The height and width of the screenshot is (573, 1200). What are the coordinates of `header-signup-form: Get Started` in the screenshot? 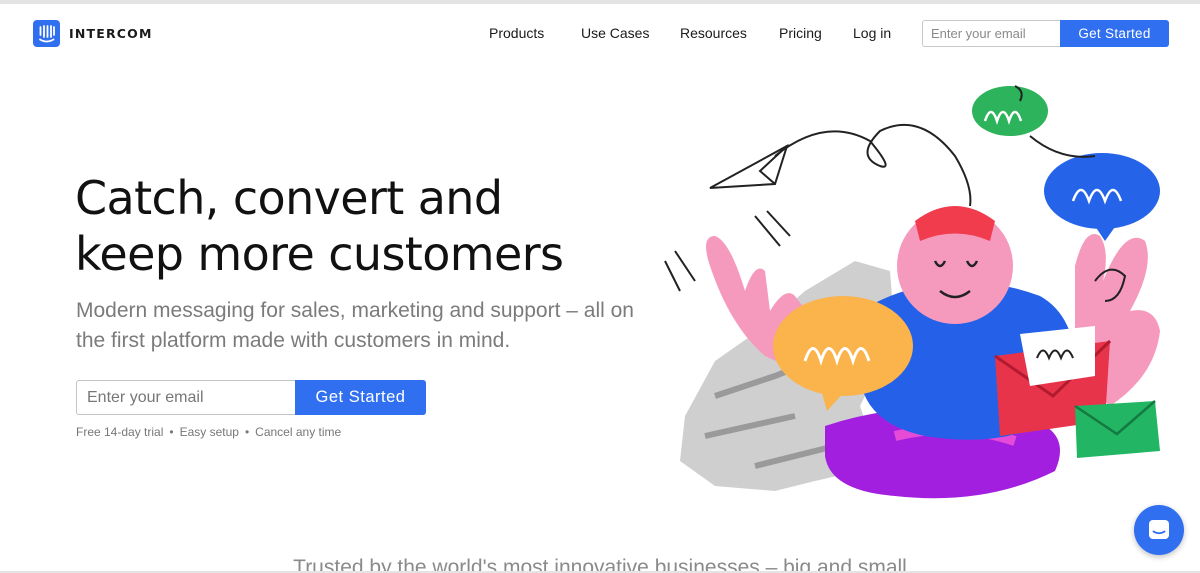 It's located at (1045, 33).